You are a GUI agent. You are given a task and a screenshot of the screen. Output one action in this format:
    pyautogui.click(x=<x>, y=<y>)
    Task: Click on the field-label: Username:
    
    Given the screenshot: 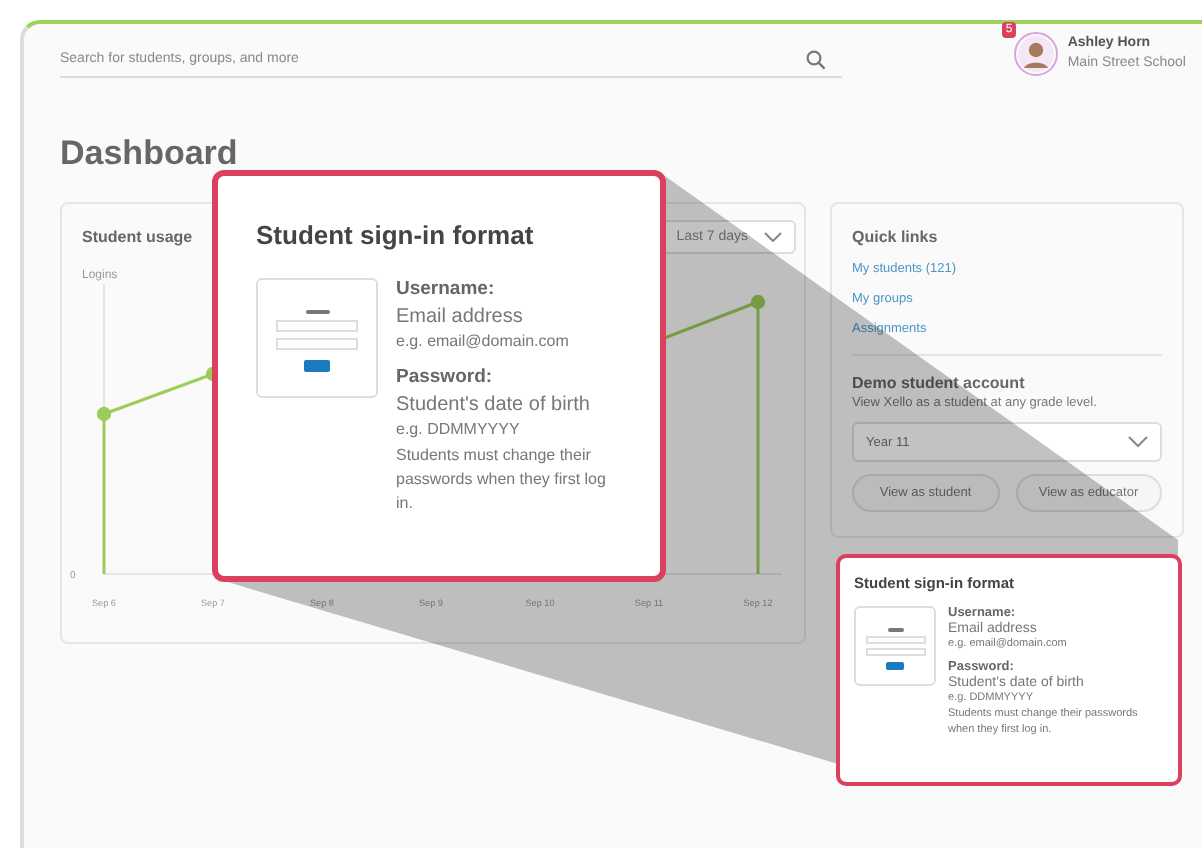 What is the action you would take?
    pyautogui.click(x=446, y=289)
    